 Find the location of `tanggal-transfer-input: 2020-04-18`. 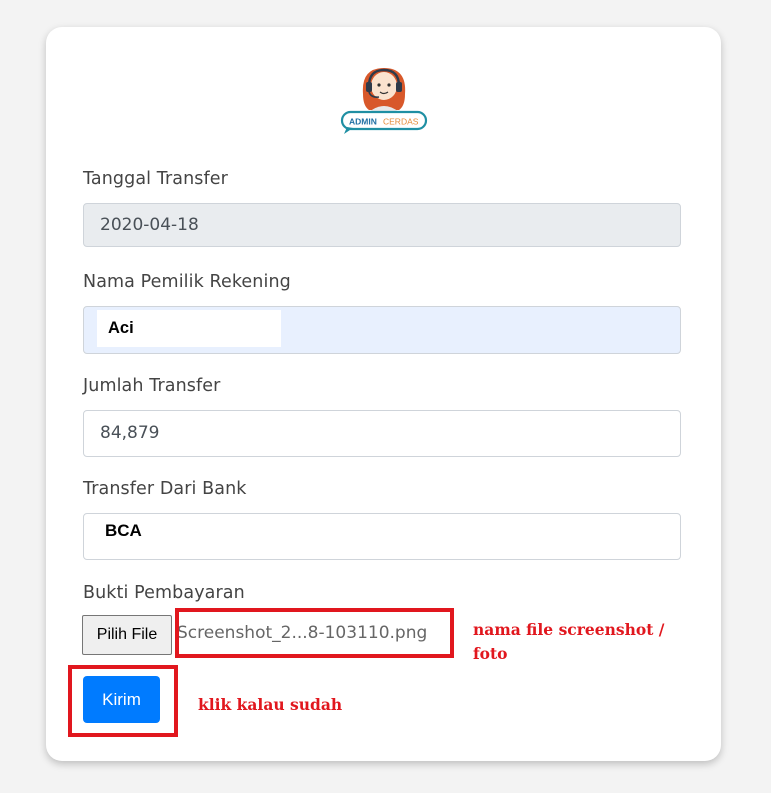

tanggal-transfer-input: 2020-04-18 is located at coordinates (382, 225).